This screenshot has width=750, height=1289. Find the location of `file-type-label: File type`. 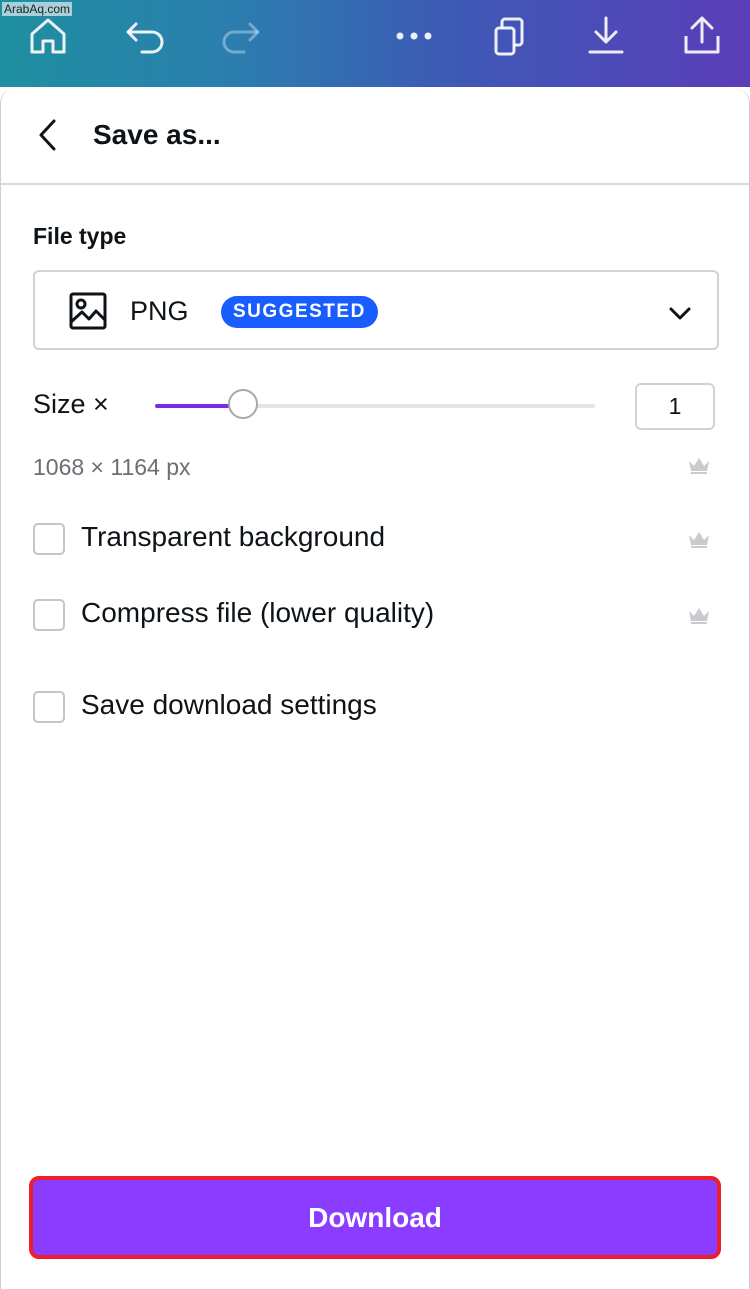

file-type-label: File type is located at coordinates (80, 236).